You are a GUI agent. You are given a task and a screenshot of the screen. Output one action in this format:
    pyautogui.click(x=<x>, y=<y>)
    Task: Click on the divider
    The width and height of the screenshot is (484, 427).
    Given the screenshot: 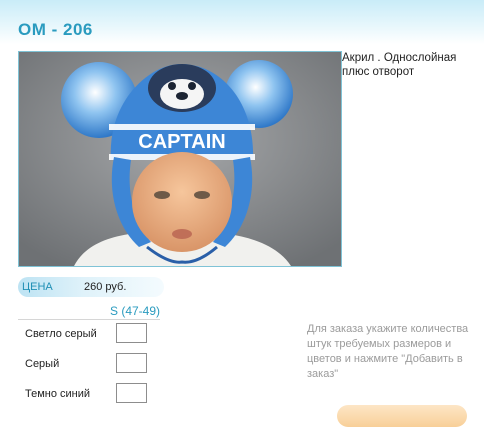 What is the action you would take?
    pyautogui.click(x=89, y=319)
    